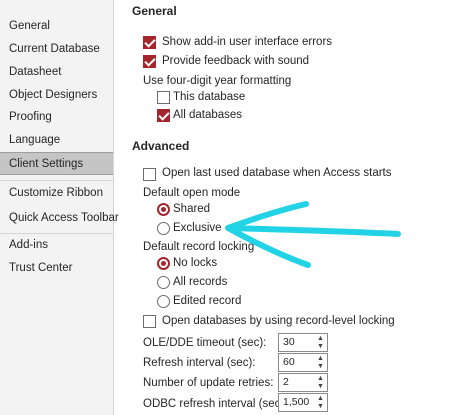 The image size is (474, 415). I want to click on open-mode-shared-radio, so click(163, 209).